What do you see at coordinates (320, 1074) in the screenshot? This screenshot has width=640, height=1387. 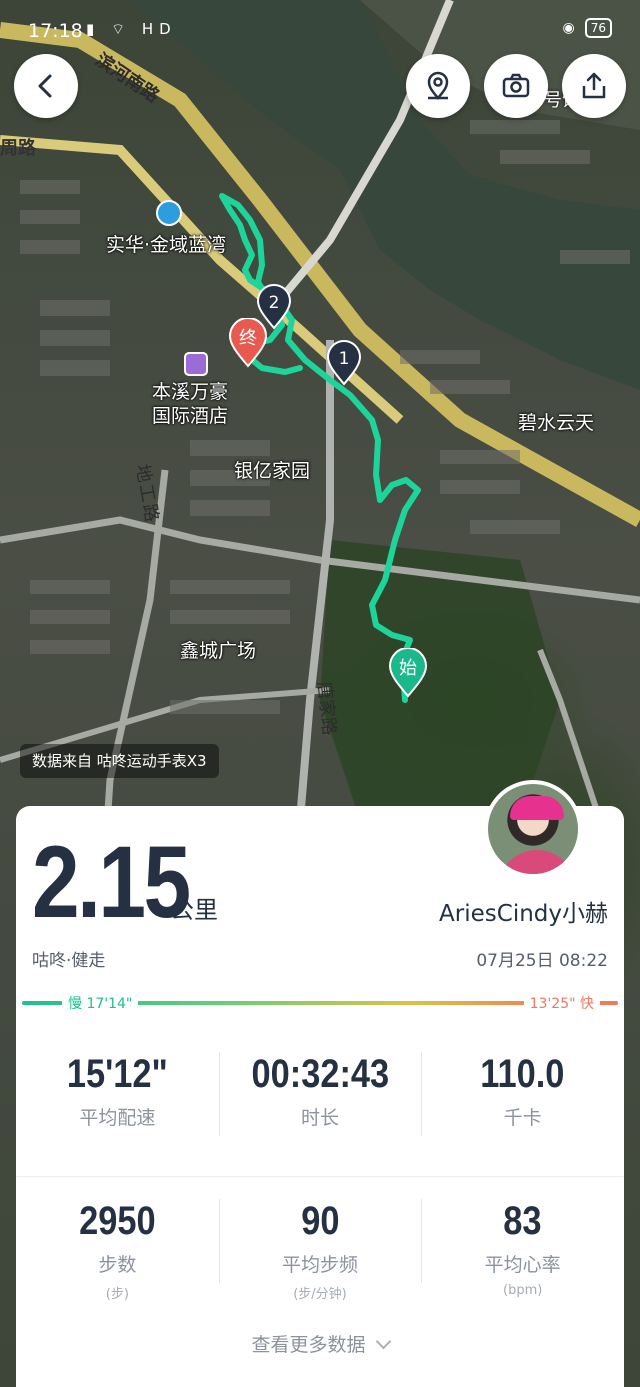 I see `stat-value: 00:32:43` at bounding box center [320, 1074].